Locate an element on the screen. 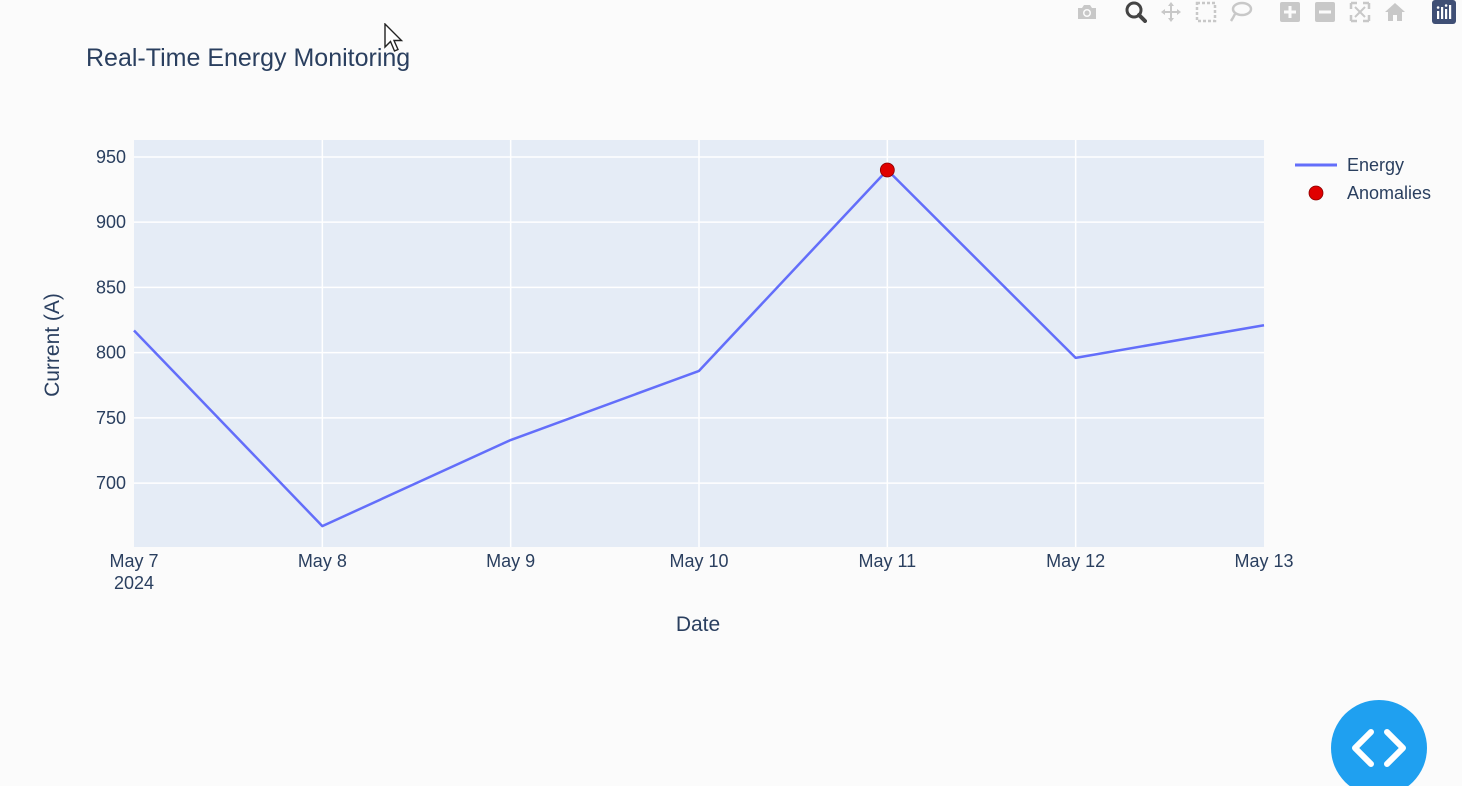 The height and width of the screenshot is (786, 1462). plotly-logo-icon is located at coordinates (1444, 12).